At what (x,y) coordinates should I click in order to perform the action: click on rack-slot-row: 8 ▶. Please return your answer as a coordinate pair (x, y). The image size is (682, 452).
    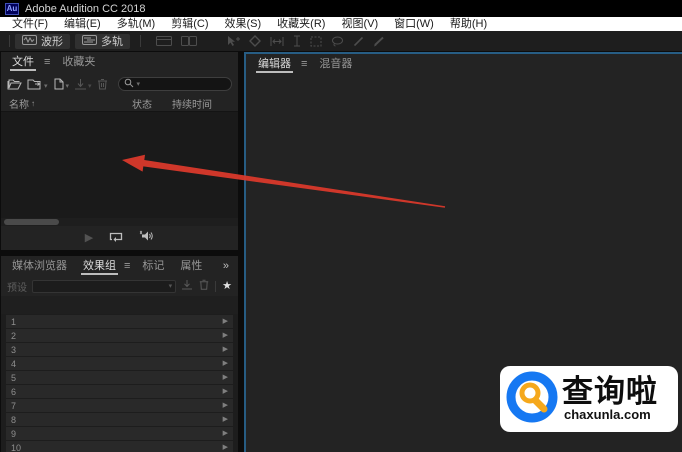
    Looking at the image, I should click on (119, 419).